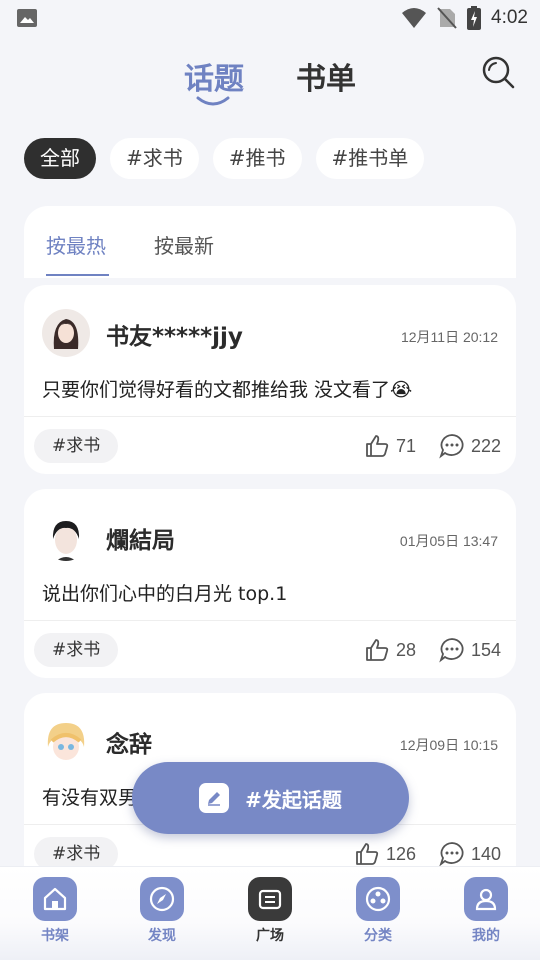  What do you see at coordinates (470, 446) in the screenshot?
I see `comment-button: 222` at bounding box center [470, 446].